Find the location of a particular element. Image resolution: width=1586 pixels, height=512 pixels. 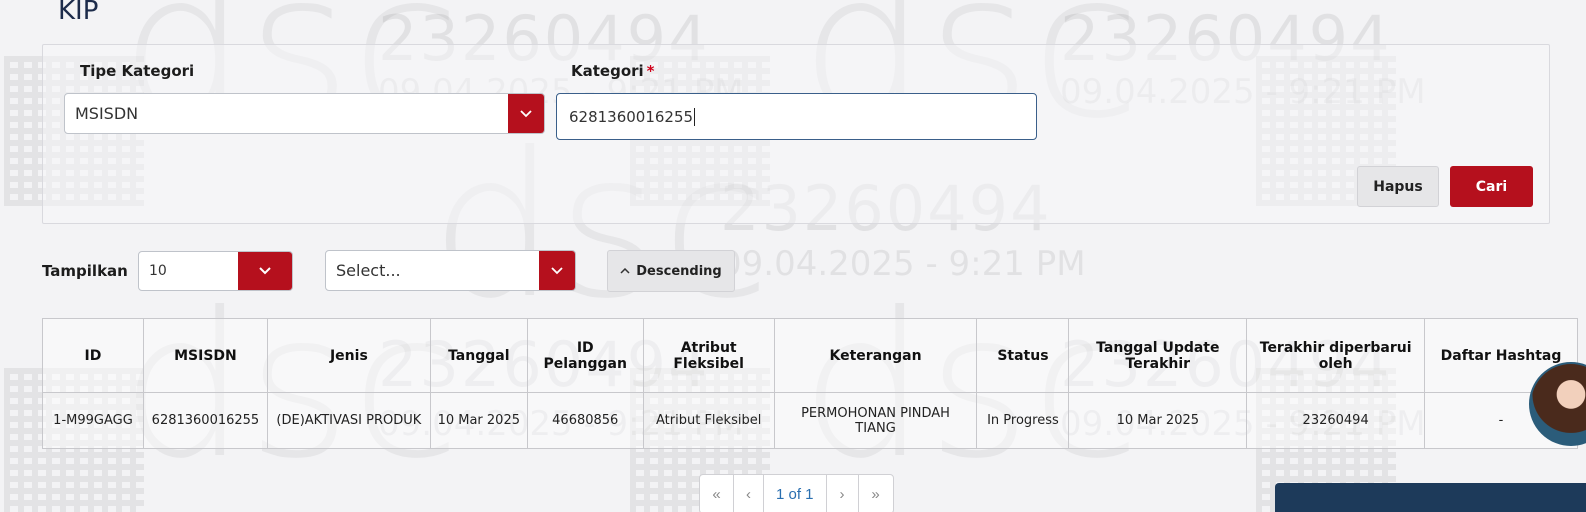

column-header: Tanggal Update Terakhir is located at coordinates (1158, 355).